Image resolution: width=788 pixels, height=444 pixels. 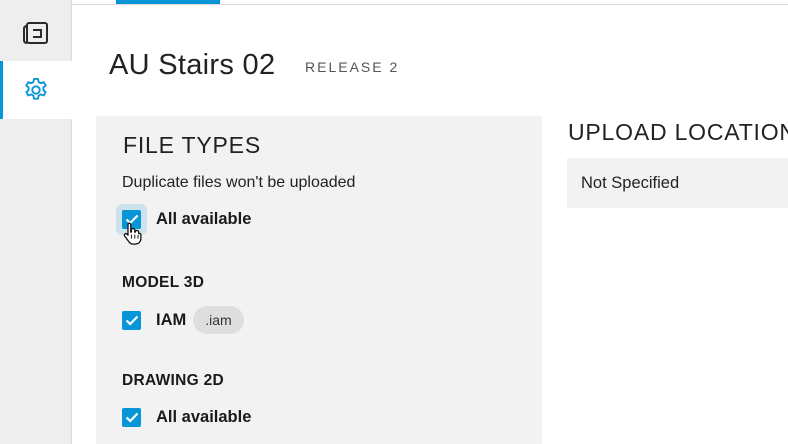 What do you see at coordinates (218, 320) in the screenshot?
I see `iam-extension-chip: .iam` at bounding box center [218, 320].